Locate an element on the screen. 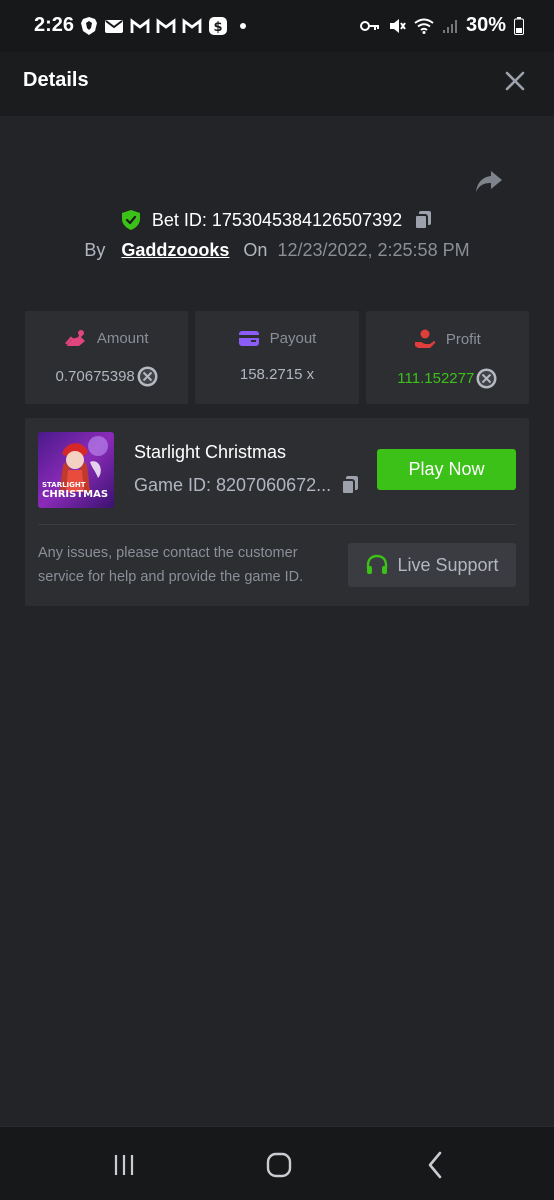 This screenshot has width=554, height=1200. game-name: Starlight Christmas is located at coordinates (210, 452).